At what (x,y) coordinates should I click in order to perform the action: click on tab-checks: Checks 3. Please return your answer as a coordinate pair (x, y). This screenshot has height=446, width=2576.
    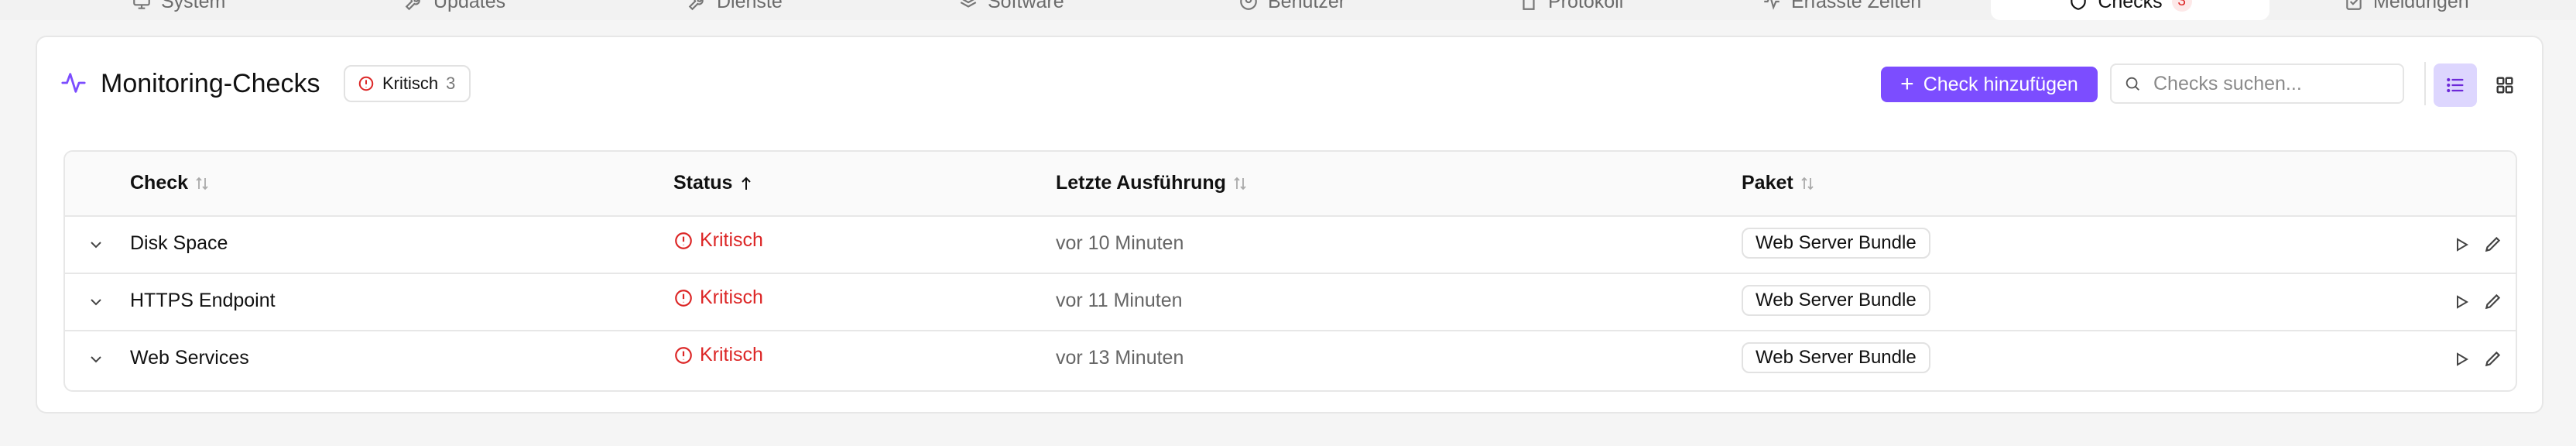
    Looking at the image, I should click on (2130, 10).